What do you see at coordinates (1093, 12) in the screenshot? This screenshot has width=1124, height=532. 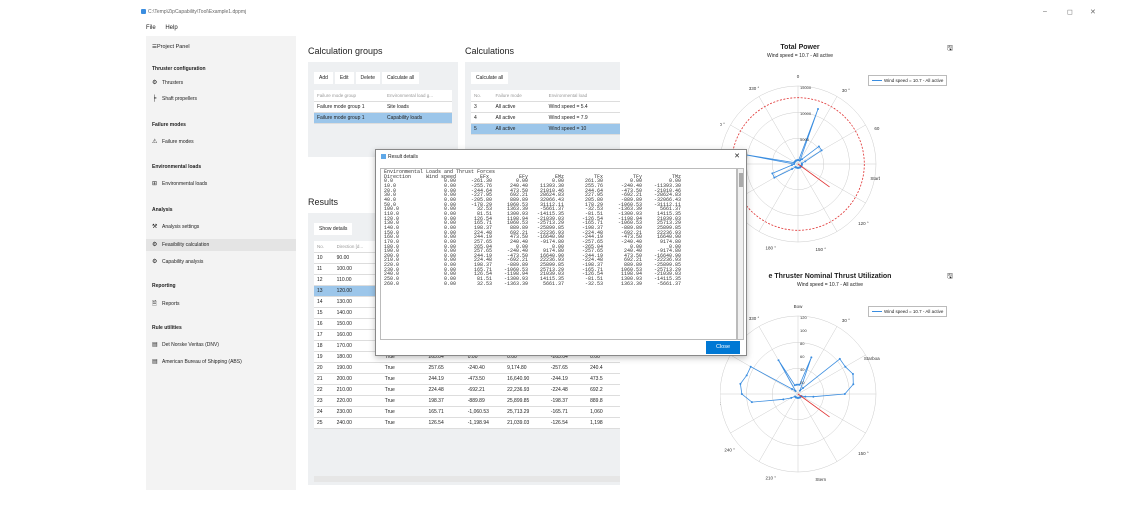 I see `close-window-button: ✕` at bounding box center [1093, 12].